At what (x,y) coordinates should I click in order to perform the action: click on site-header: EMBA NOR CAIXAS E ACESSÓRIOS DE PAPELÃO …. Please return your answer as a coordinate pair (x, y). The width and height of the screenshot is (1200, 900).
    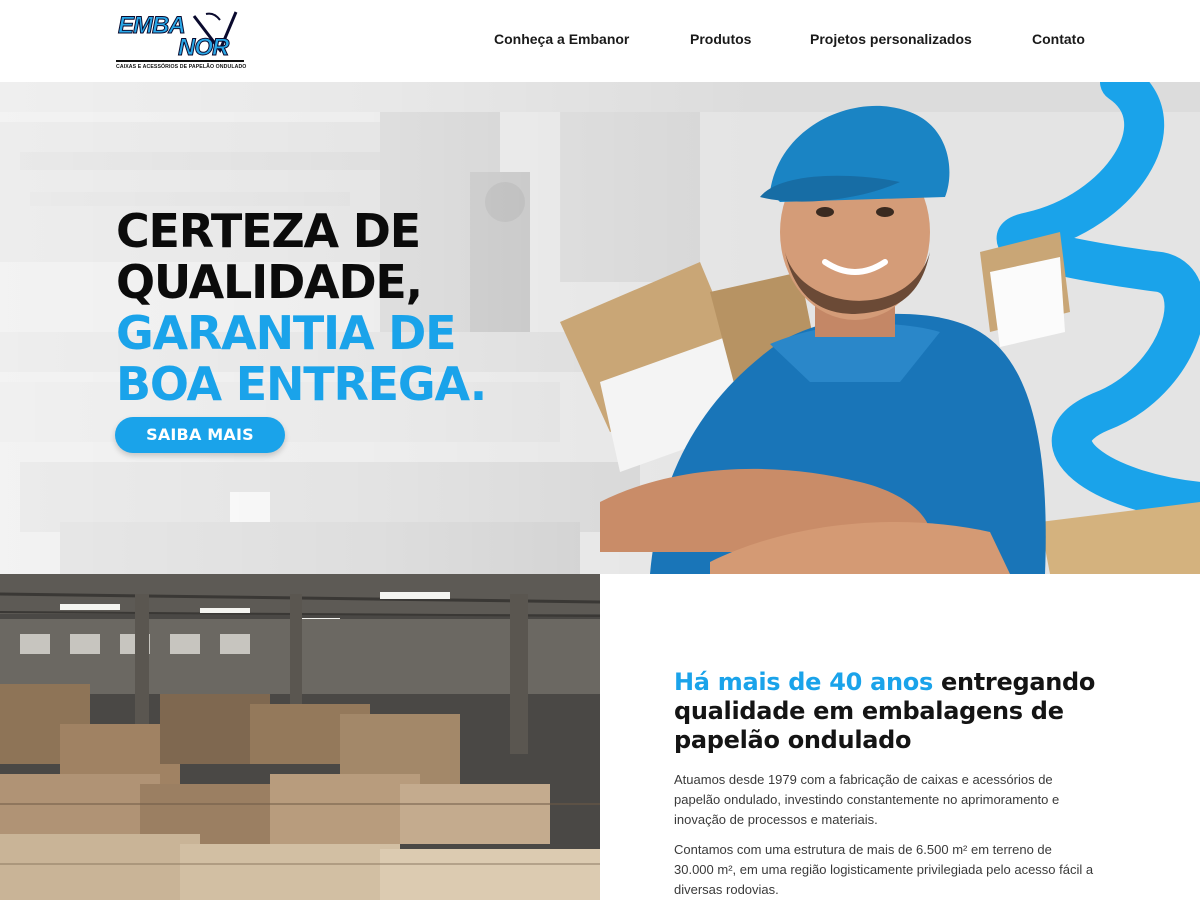
    Looking at the image, I should click on (600, 41).